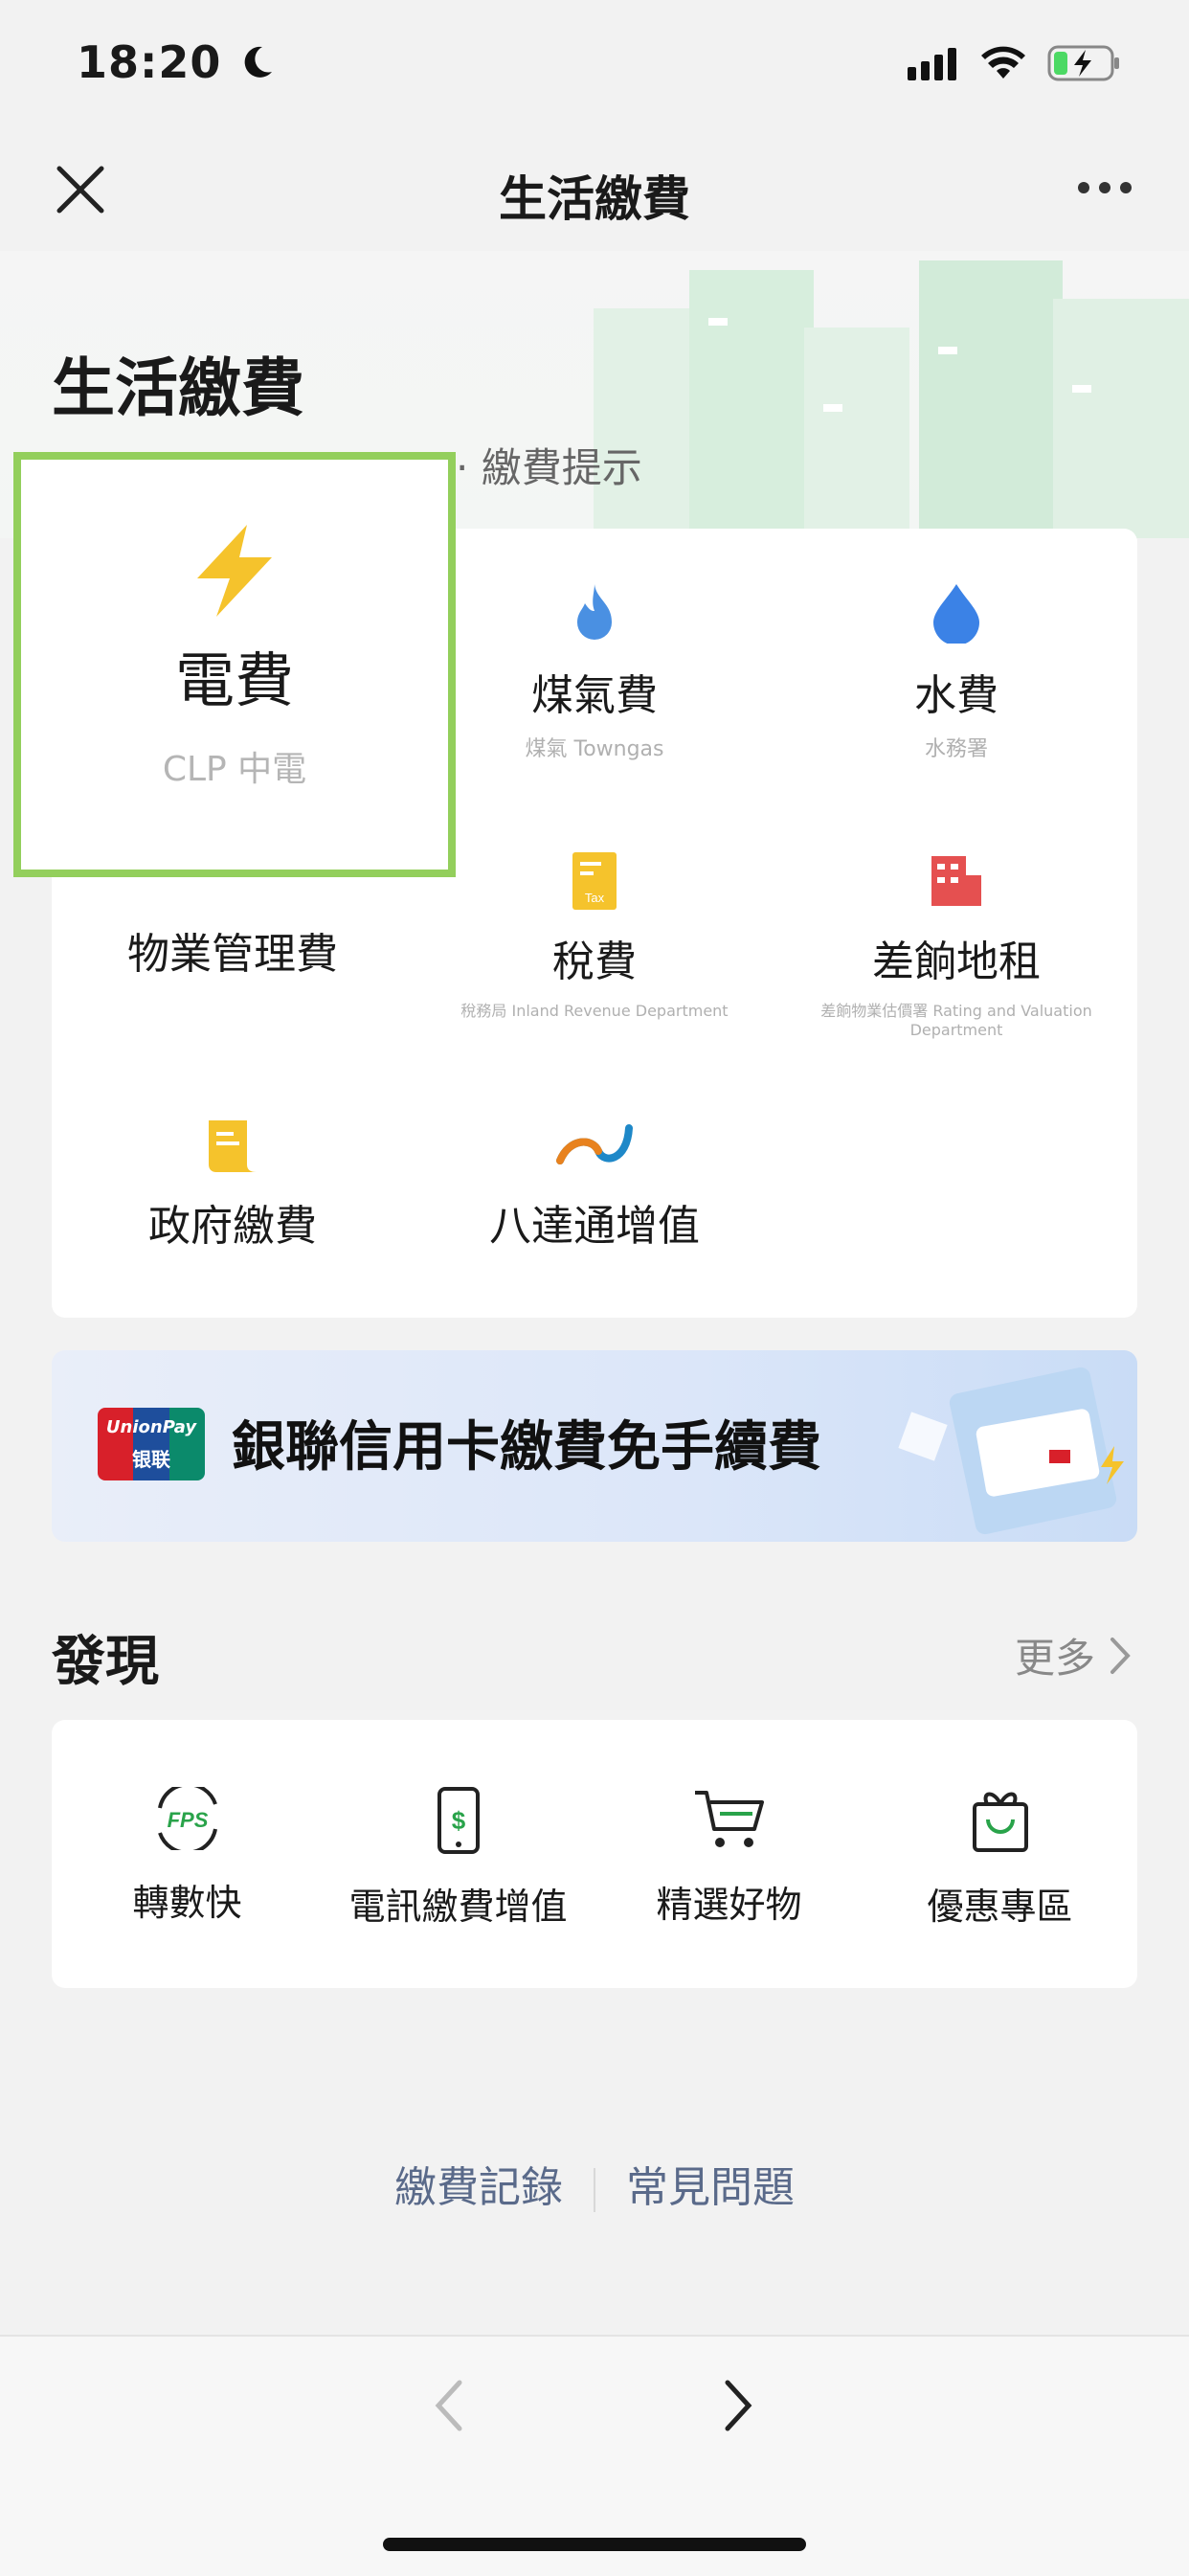 The image size is (1189, 2576). What do you see at coordinates (594, 695) in the screenshot?
I see `service-label: 煤氣費` at bounding box center [594, 695].